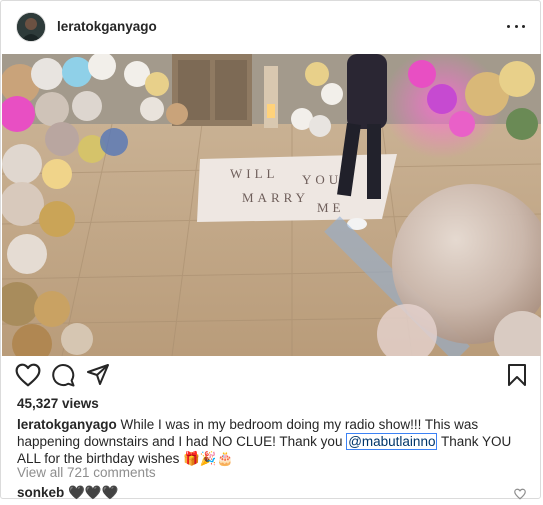  Describe the element at coordinates (516, 26) in the screenshot. I see `more-horizontal-icon` at that location.